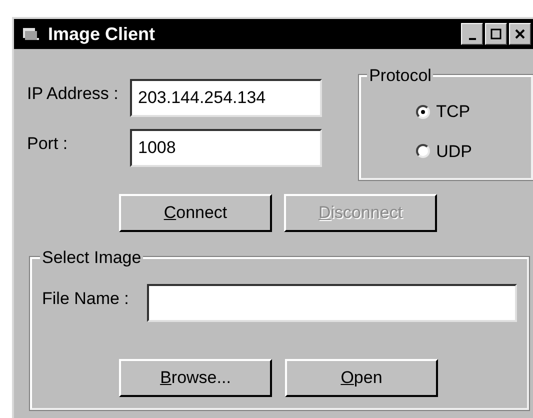 Image resolution: width=533 pixels, height=418 pixels. I want to click on close-icon, so click(520, 34).